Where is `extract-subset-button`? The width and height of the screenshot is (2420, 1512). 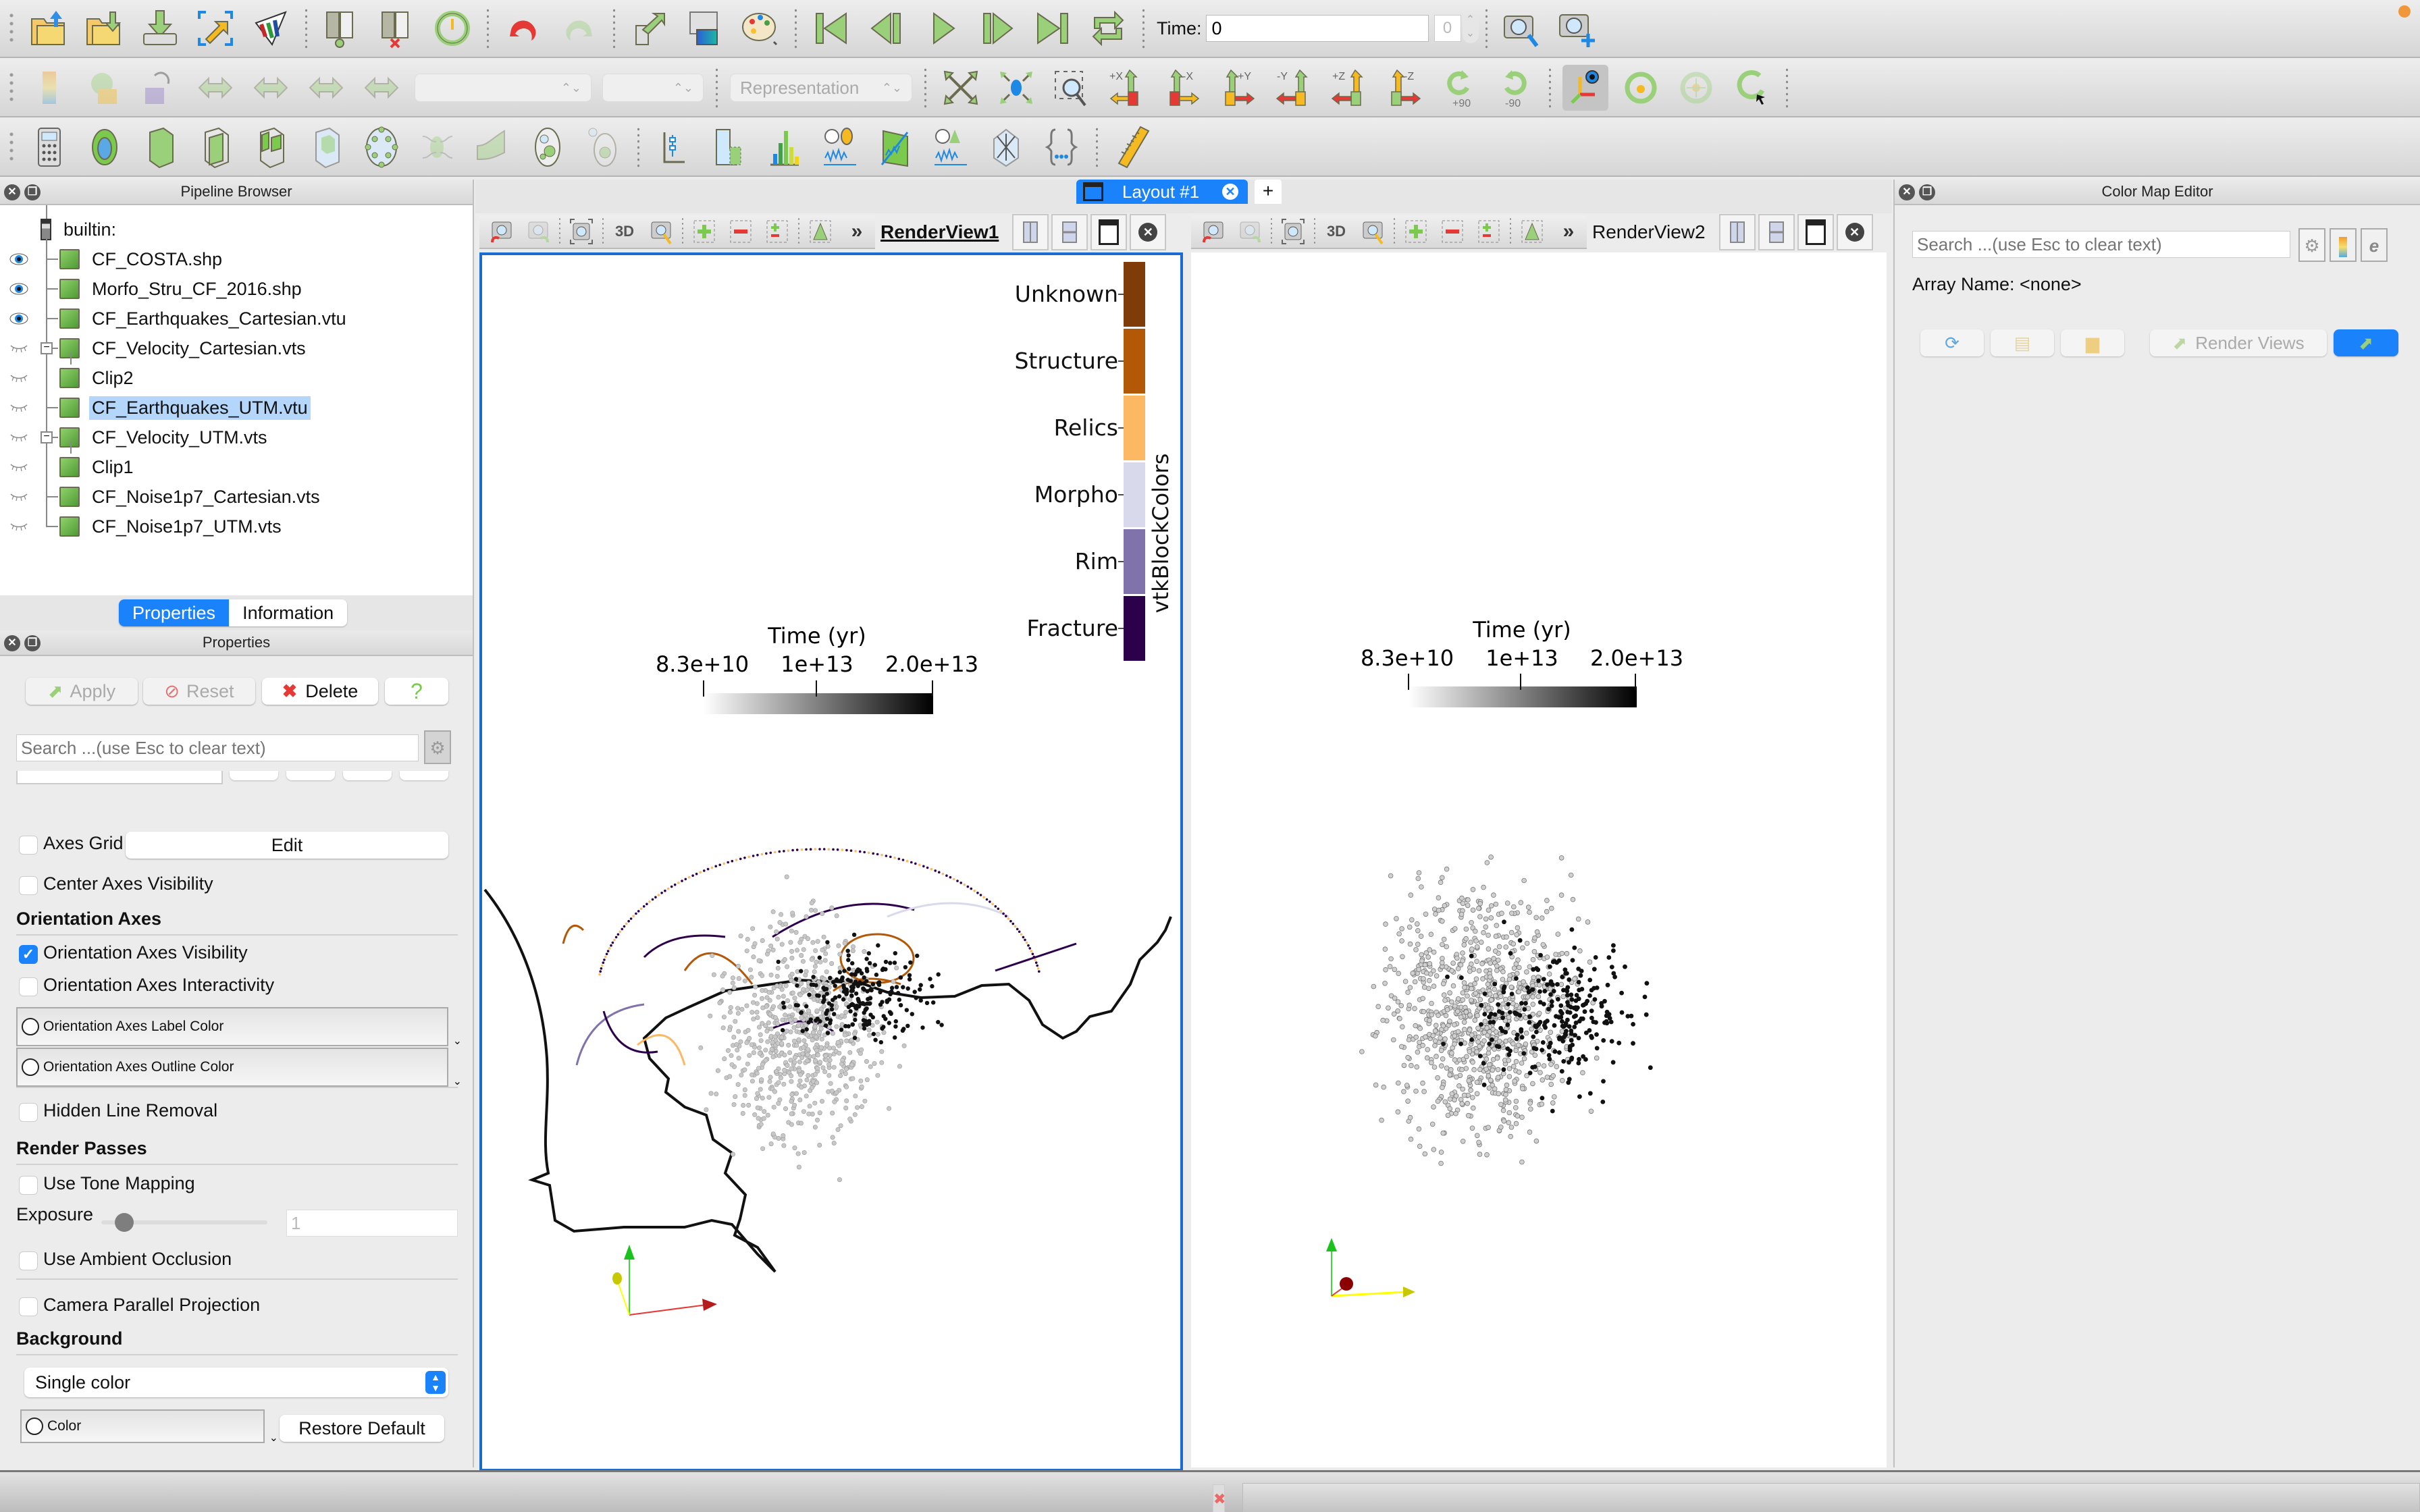
extract-subset-button is located at coordinates (326, 147).